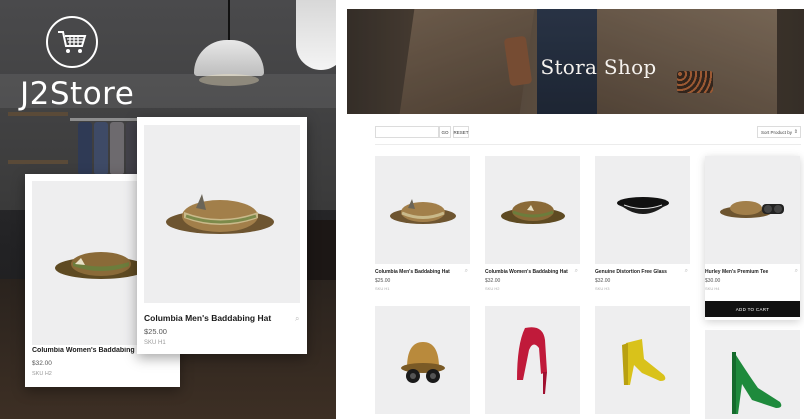 Image resolution: width=804 pixels, height=419 pixels. I want to click on divider, so click(588, 144).